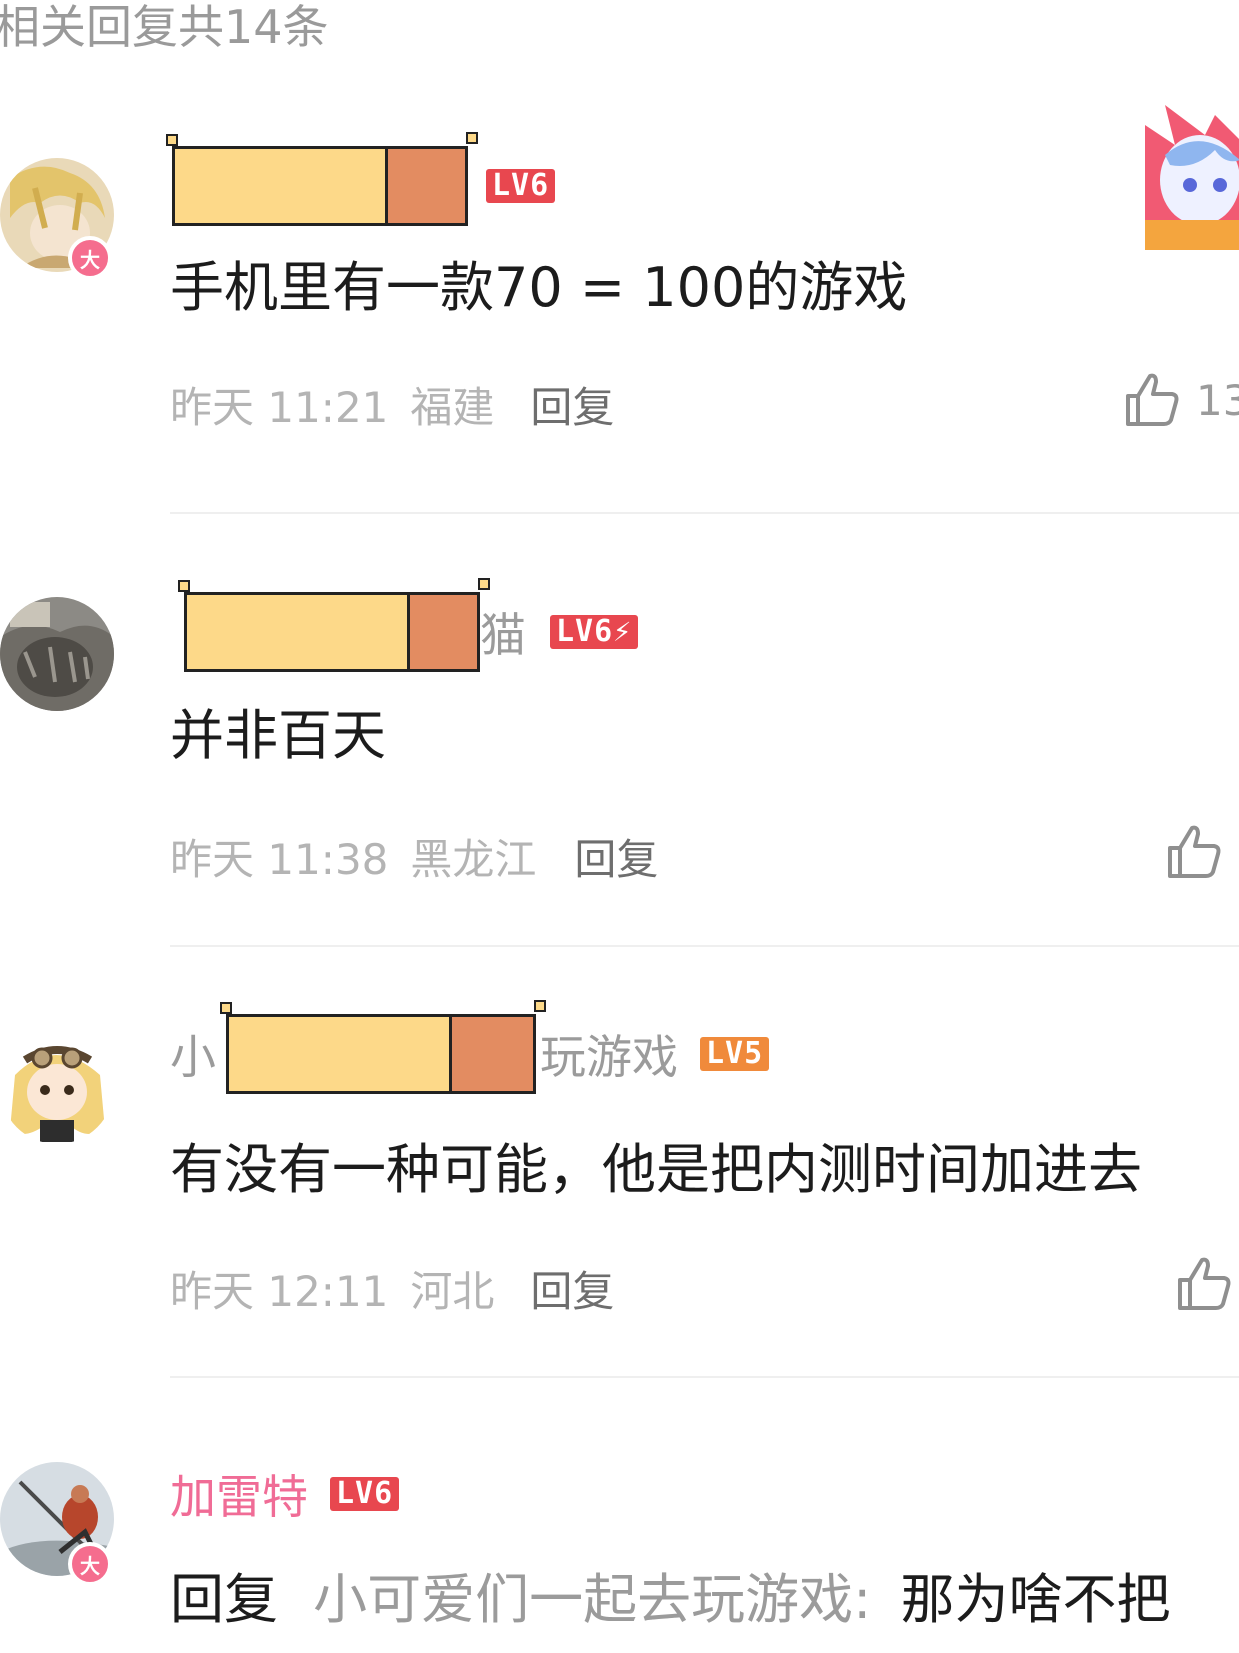 The image size is (1239, 1653). What do you see at coordinates (164, 27) in the screenshot?
I see `reply-count-header: 相关回复共14条` at bounding box center [164, 27].